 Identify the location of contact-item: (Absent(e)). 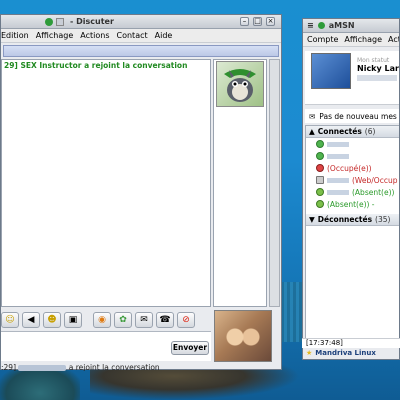
(352, 192).